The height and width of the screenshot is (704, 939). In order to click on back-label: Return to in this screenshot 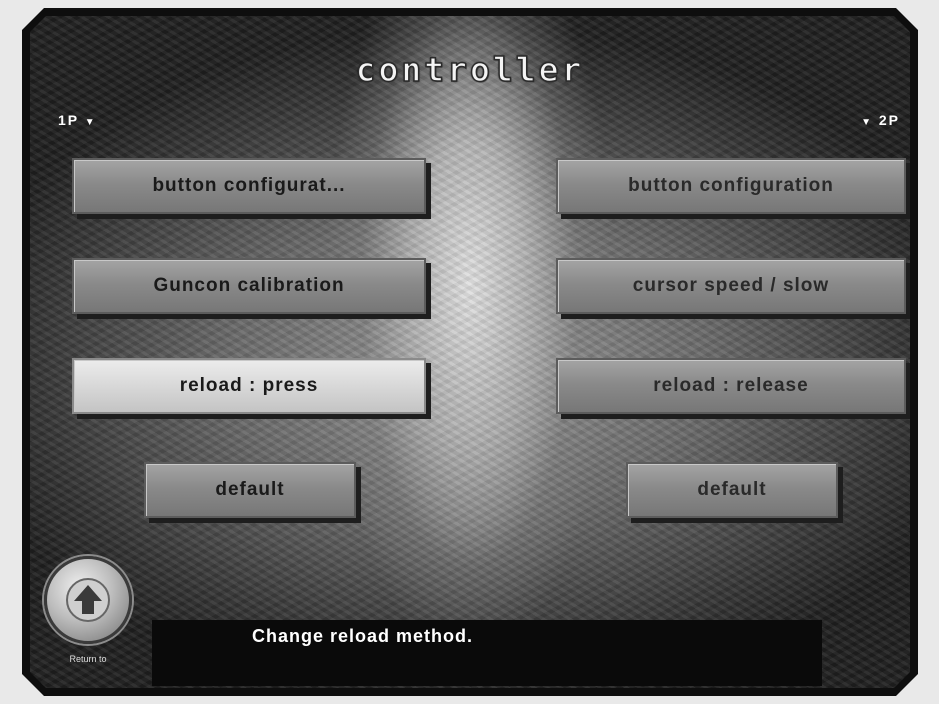, I will do `click(88, 659)`.